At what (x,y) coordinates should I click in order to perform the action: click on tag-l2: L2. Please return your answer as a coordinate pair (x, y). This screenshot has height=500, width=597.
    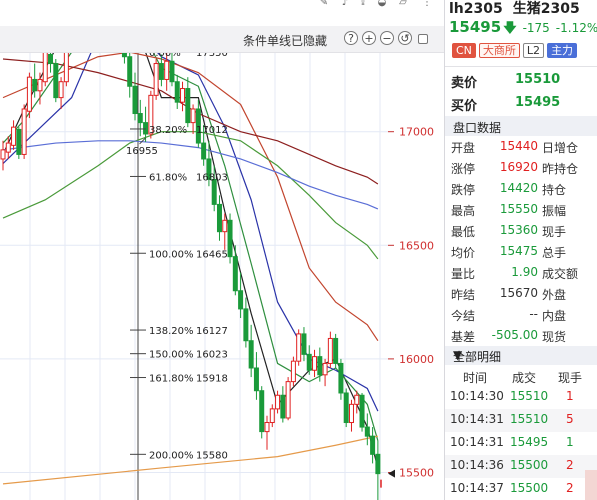
    Looking at the image, I should click on (533, 50).